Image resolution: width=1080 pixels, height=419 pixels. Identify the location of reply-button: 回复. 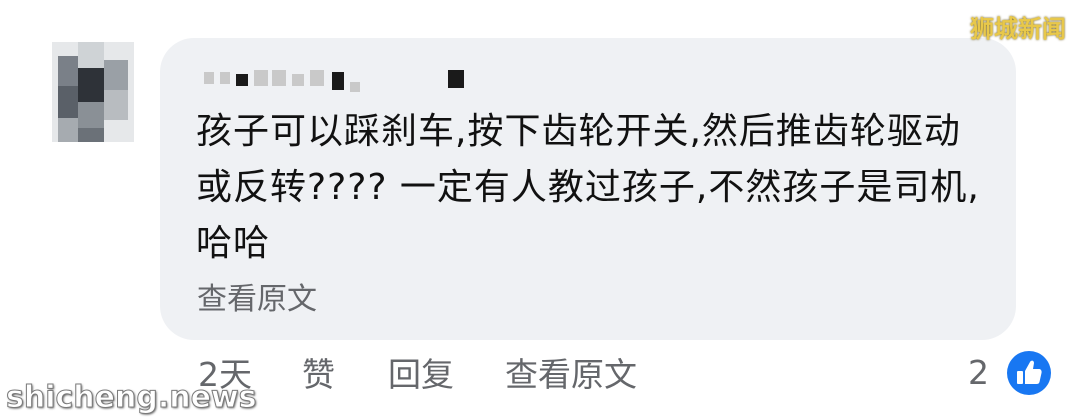
(421, 375).